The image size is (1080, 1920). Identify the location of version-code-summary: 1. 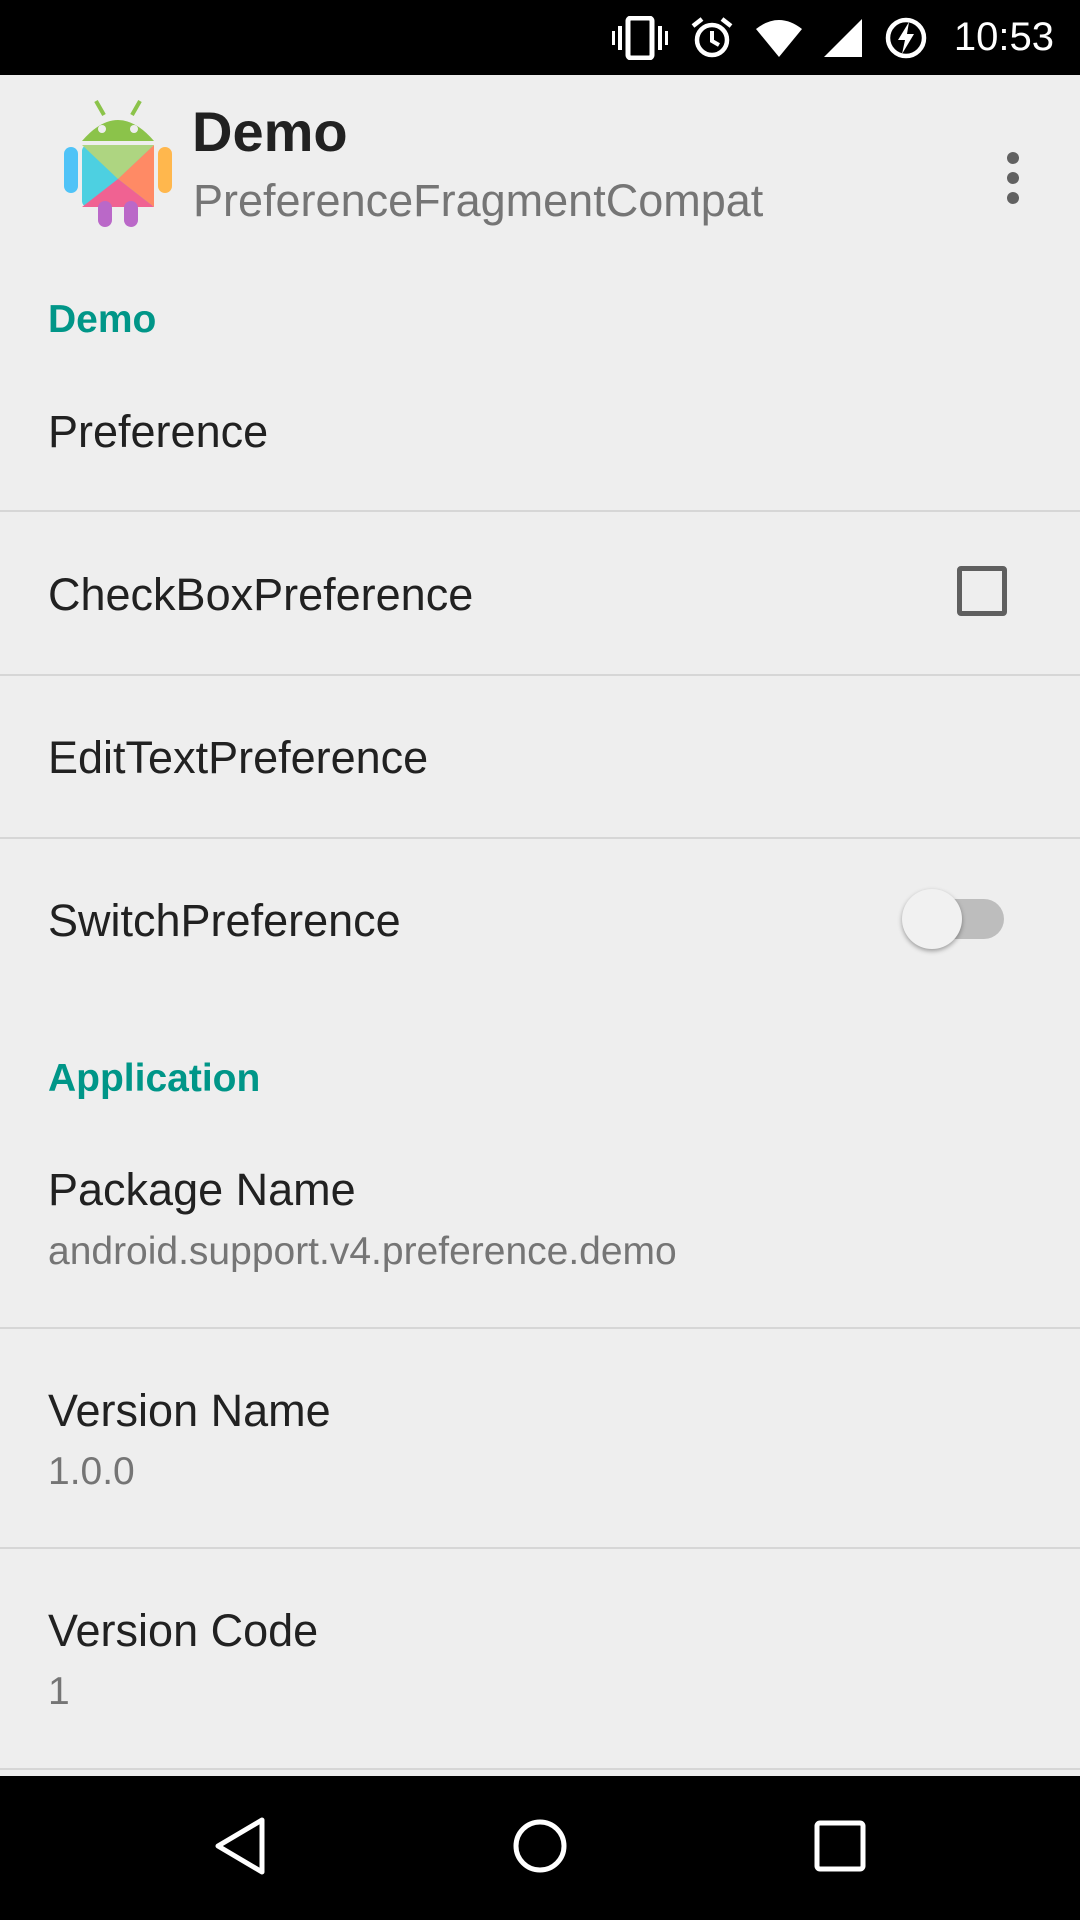
(59, 1691).